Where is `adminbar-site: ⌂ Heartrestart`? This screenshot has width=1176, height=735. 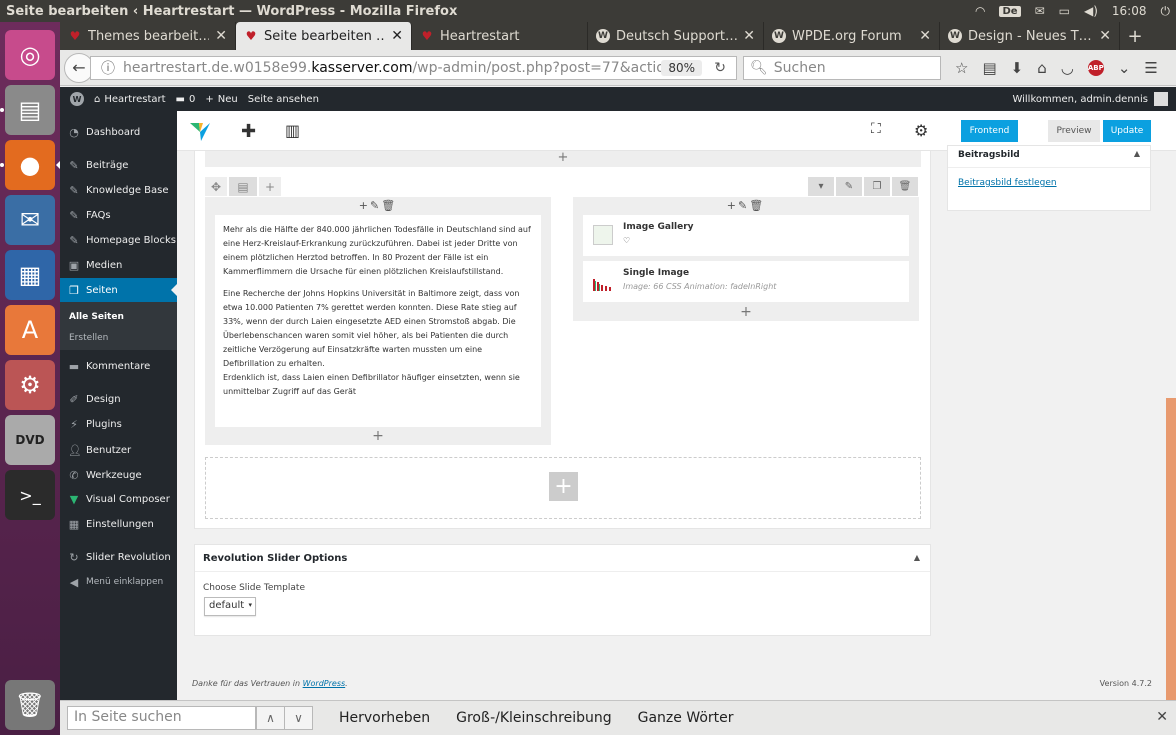
adminbar-site: ⌂ Heartrestart is located at coordinates (130, 99).